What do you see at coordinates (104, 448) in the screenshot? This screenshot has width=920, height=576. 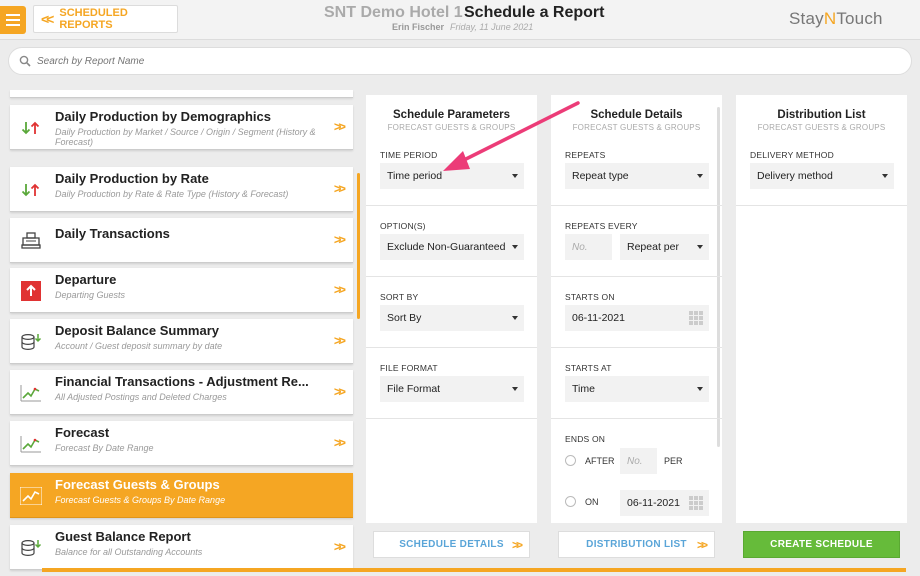 I see `report-subtitle: Forecast By Date Range` at bounding box center [104, 448].